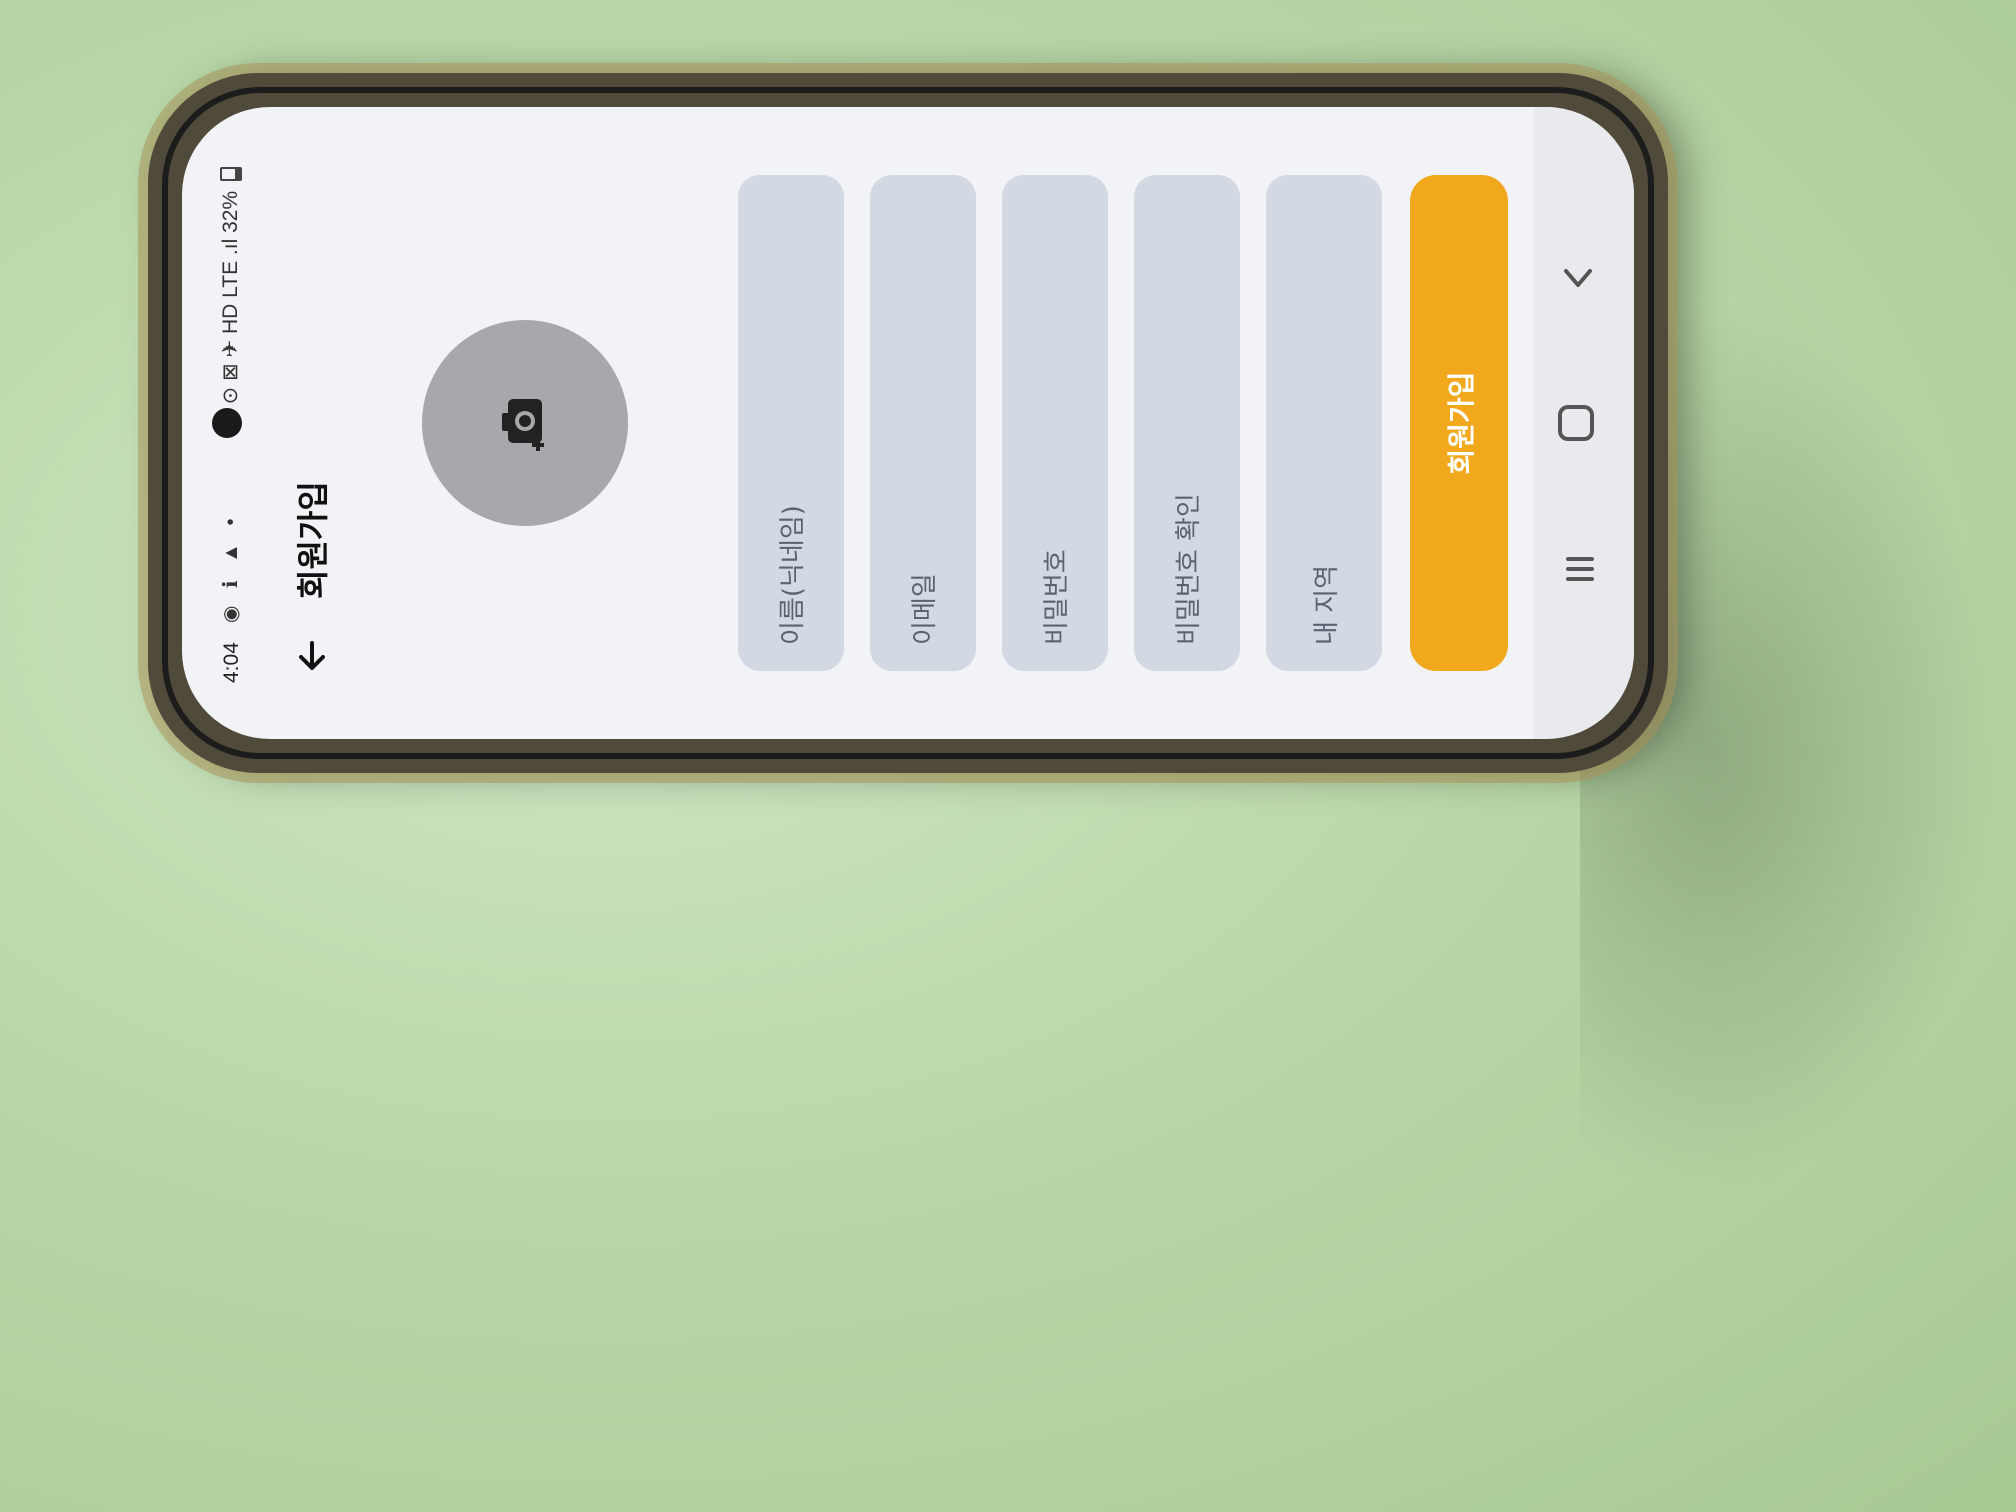 The width and height of the screenshot is (2016, 1512). Describe the element at coordinates (791, 423) in the screenshot. I see `name-field: 이름(닉네임)` at that location.